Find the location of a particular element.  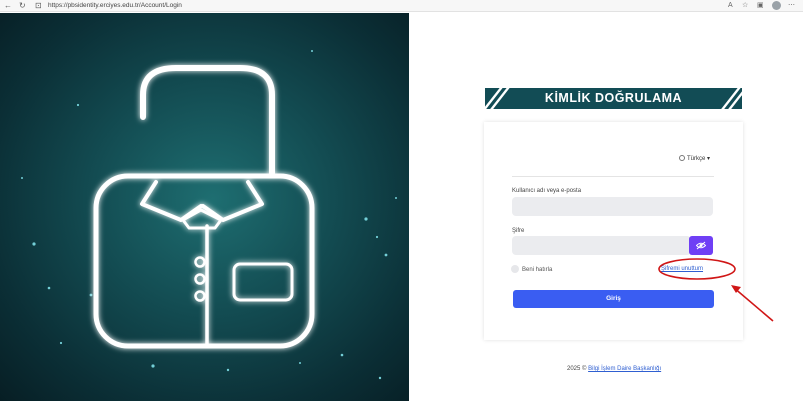

lock-icon: ⊡ is located at coordinates (38, 6).